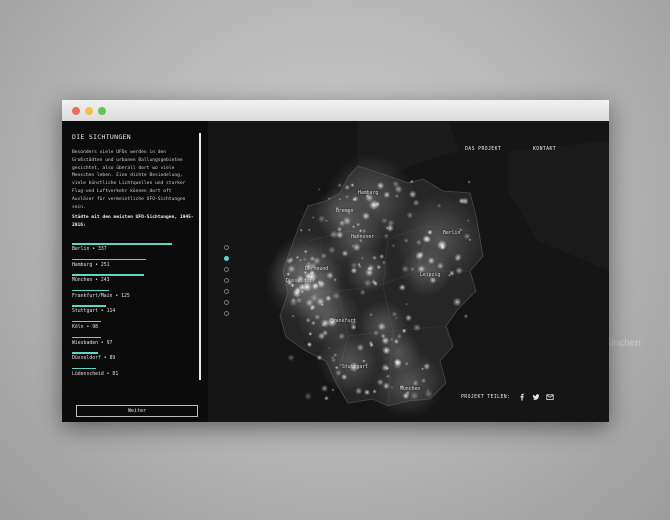  I want to click on sidebar-title: DIE SICHTUNGEN, so click(101, 137).